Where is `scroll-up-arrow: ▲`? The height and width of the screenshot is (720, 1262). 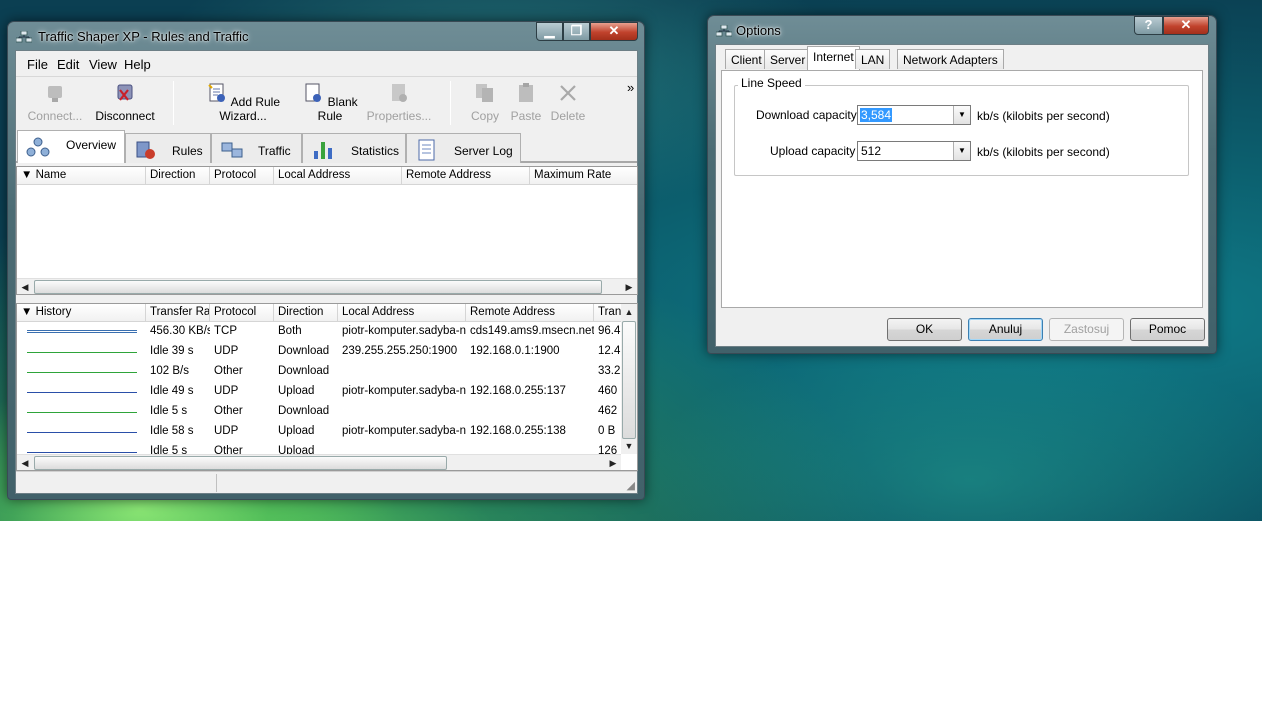
scroll-up-arrow: ▲ is located at coordinates (629, 312).